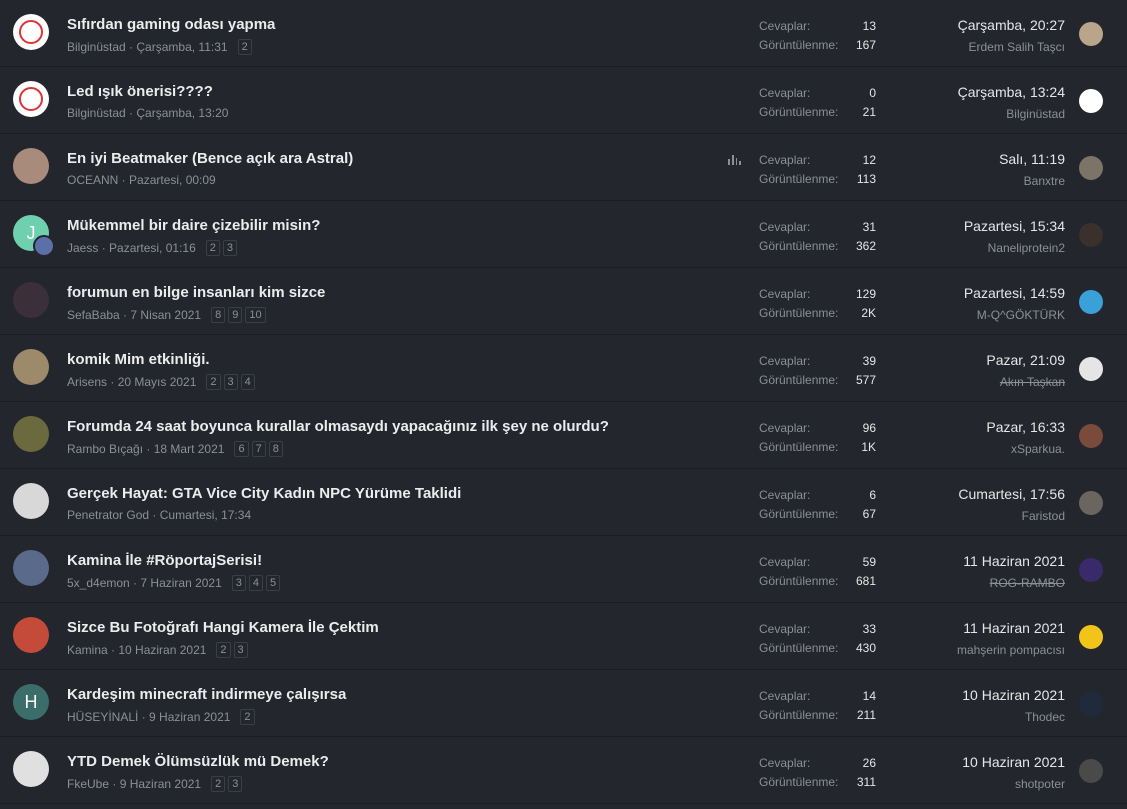 Image resolution: width=1127 pixels, height=809 pixels. What do you see at coordinates (1014, 226) in the screenshot?
I see `last-post-date-link: Pazartesi, 15:34` at bounding box center [1014, 226].